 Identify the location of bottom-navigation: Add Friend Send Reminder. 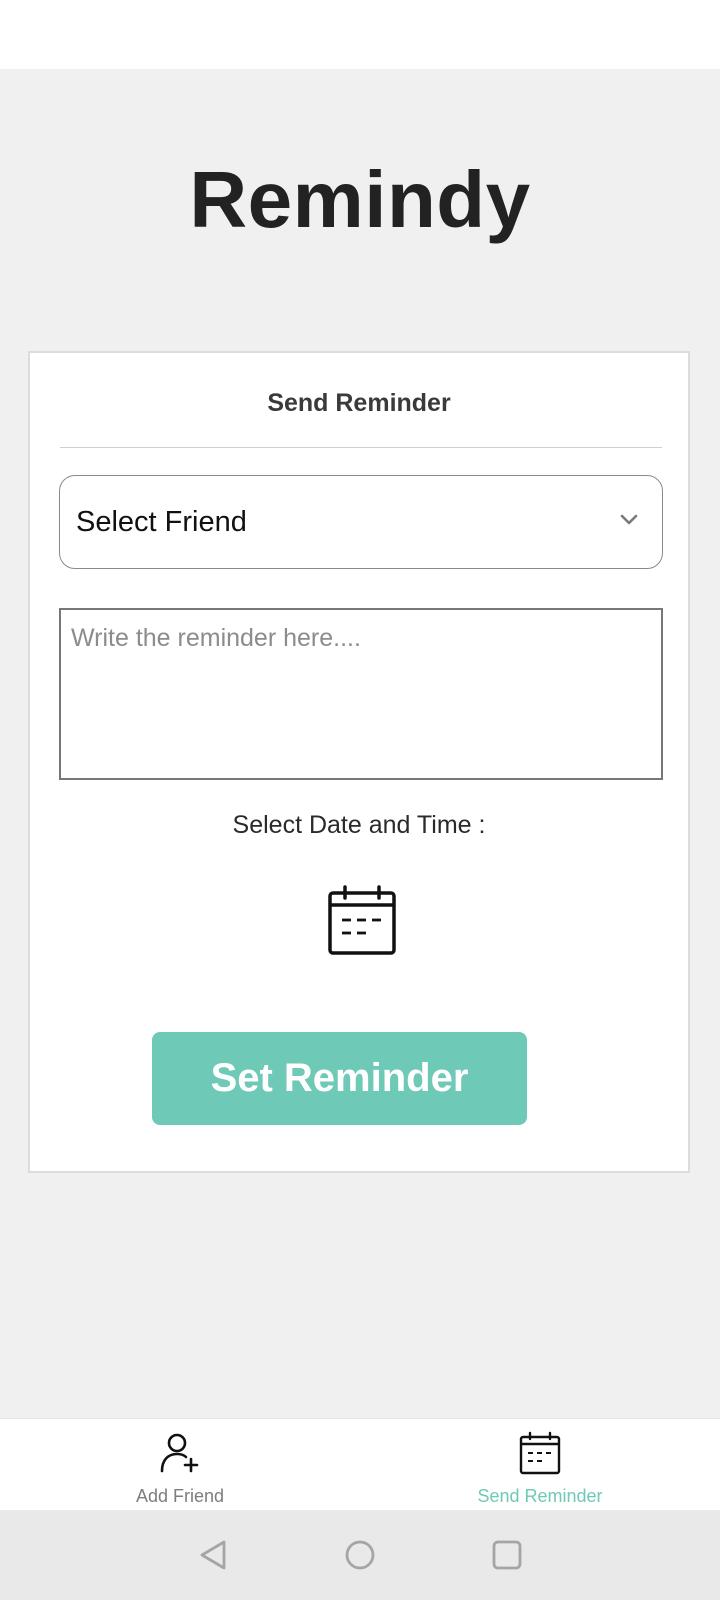
(360, 1464).